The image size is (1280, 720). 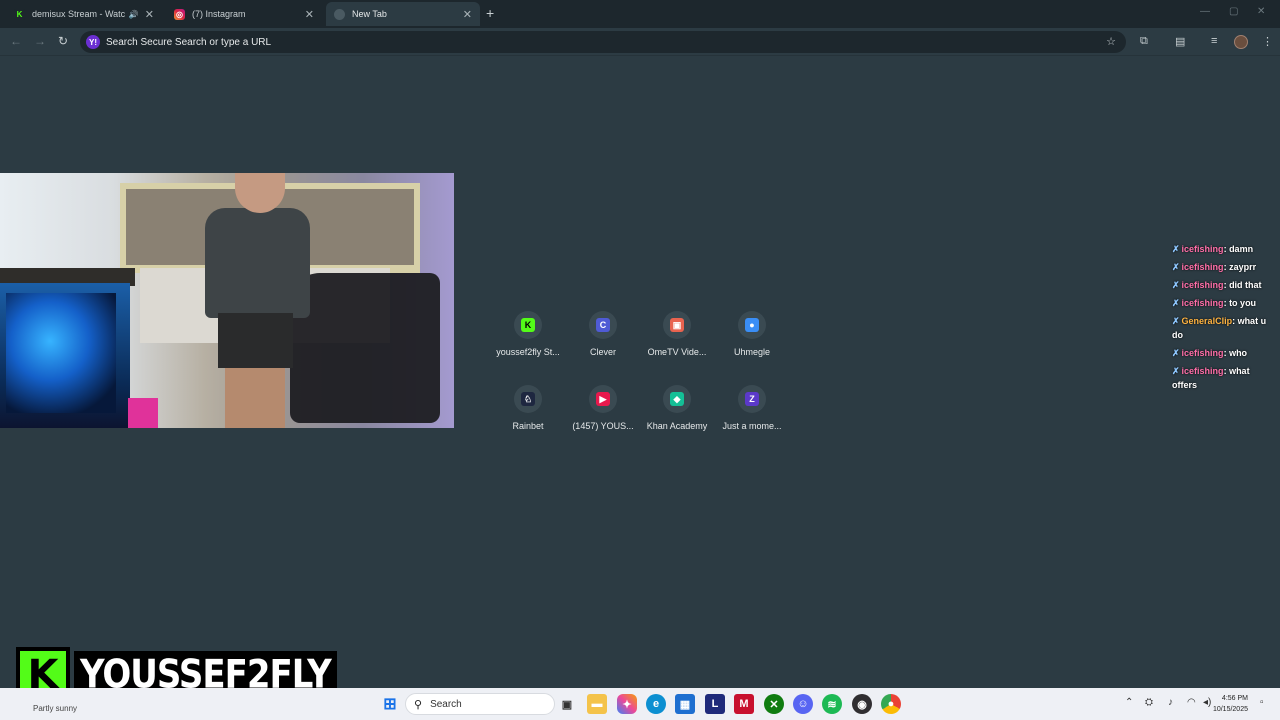 I want to click on instagram-icon: ◎, so click(x=179, y=14).